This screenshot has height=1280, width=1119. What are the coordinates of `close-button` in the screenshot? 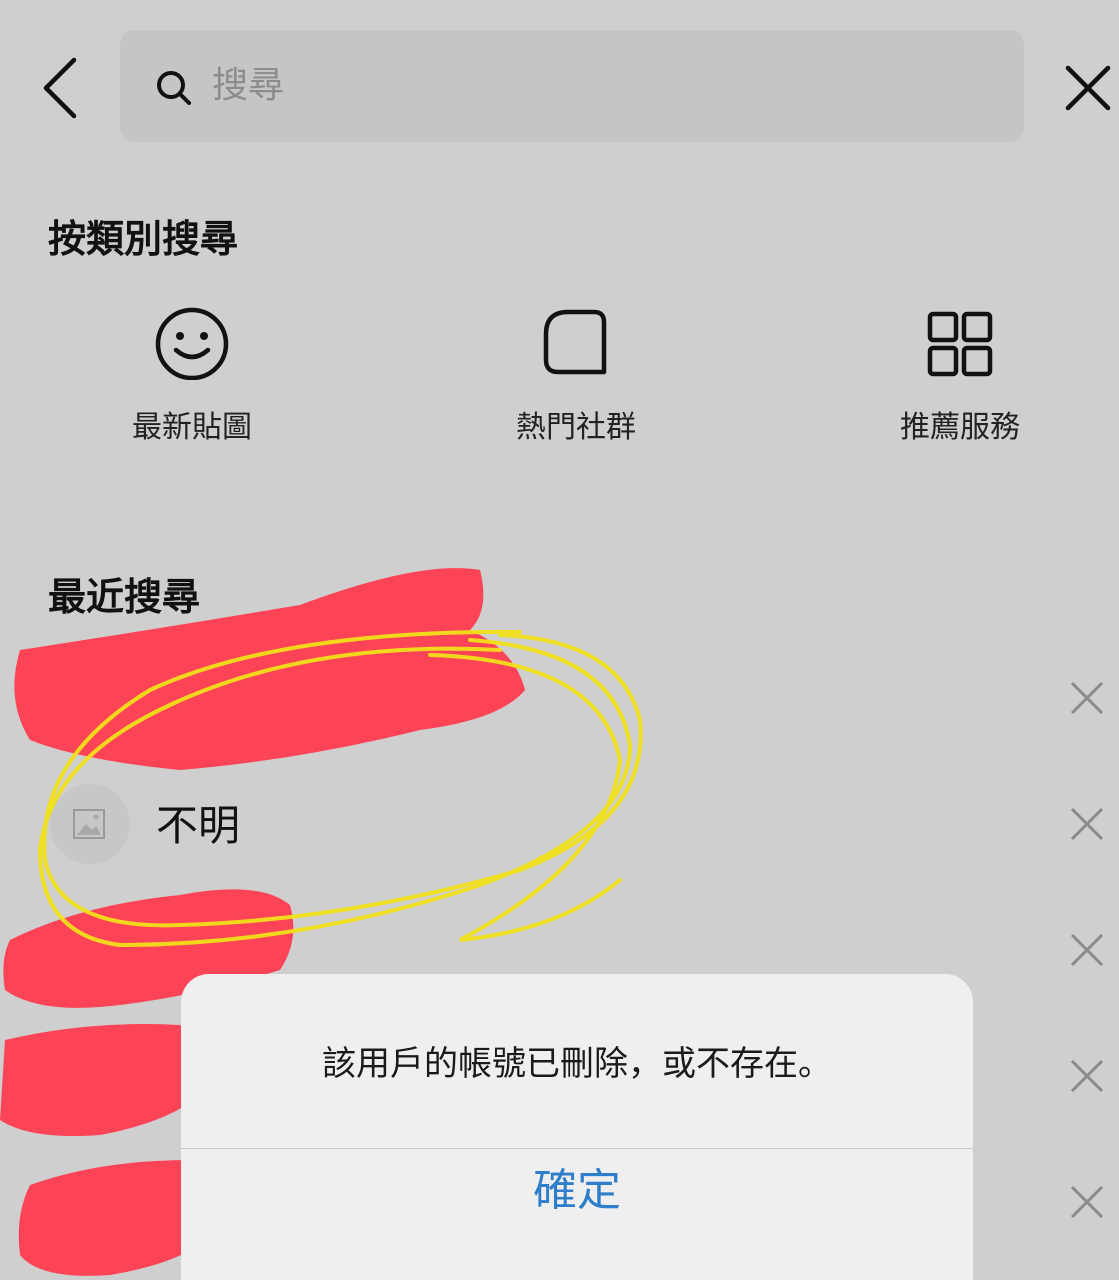 It's located at (1088, 88).